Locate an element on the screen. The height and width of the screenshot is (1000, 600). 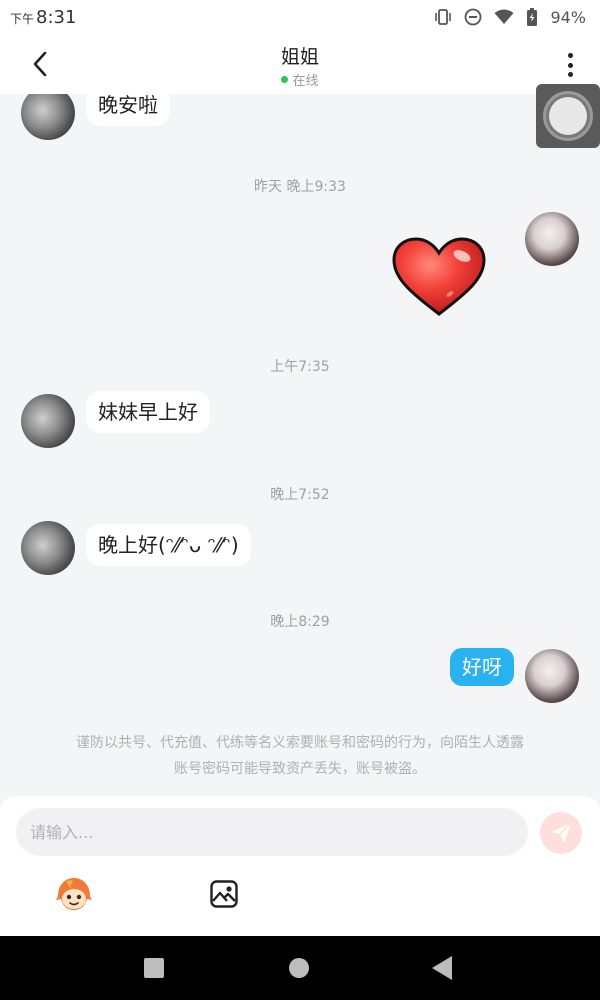
security-warning-line: 账号密码可能导致资产丢失，账号被盗。 is located at coordinates (300, 769).